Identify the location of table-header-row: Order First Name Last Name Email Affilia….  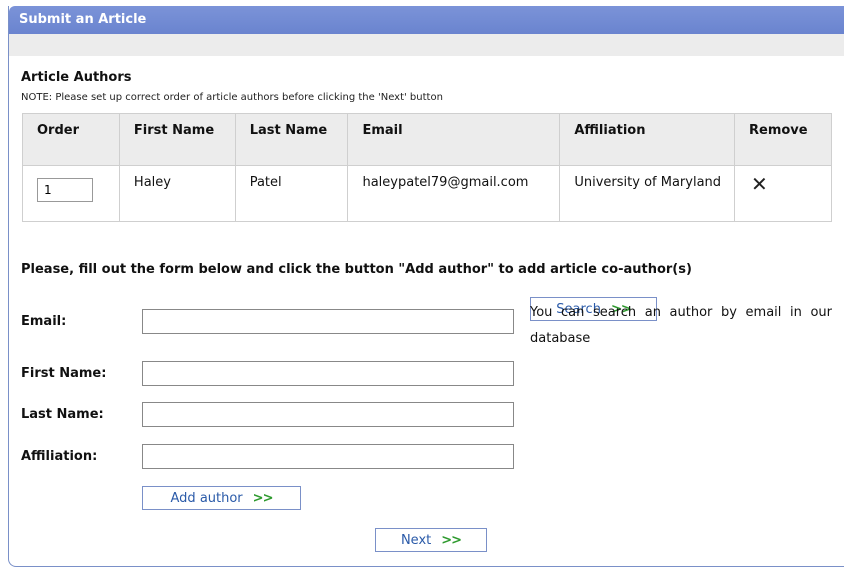
(427, 139).